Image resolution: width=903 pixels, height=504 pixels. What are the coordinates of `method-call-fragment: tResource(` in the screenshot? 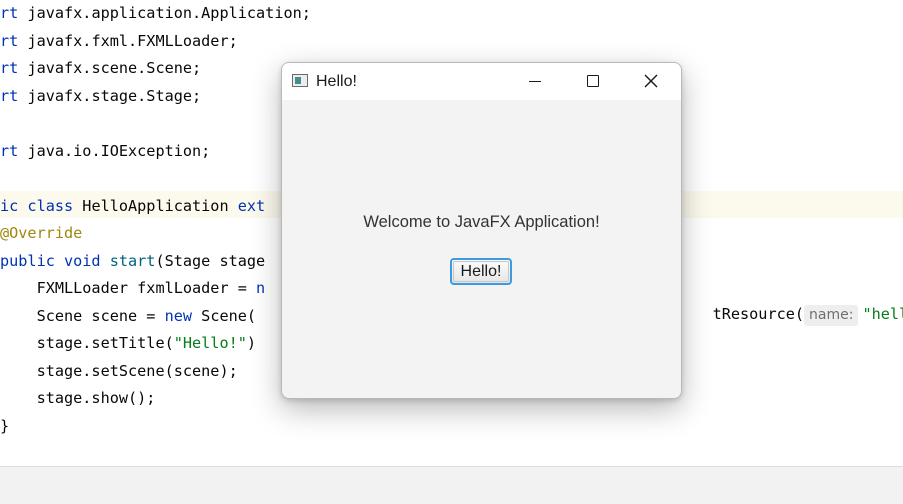 It's located at (758, 314).